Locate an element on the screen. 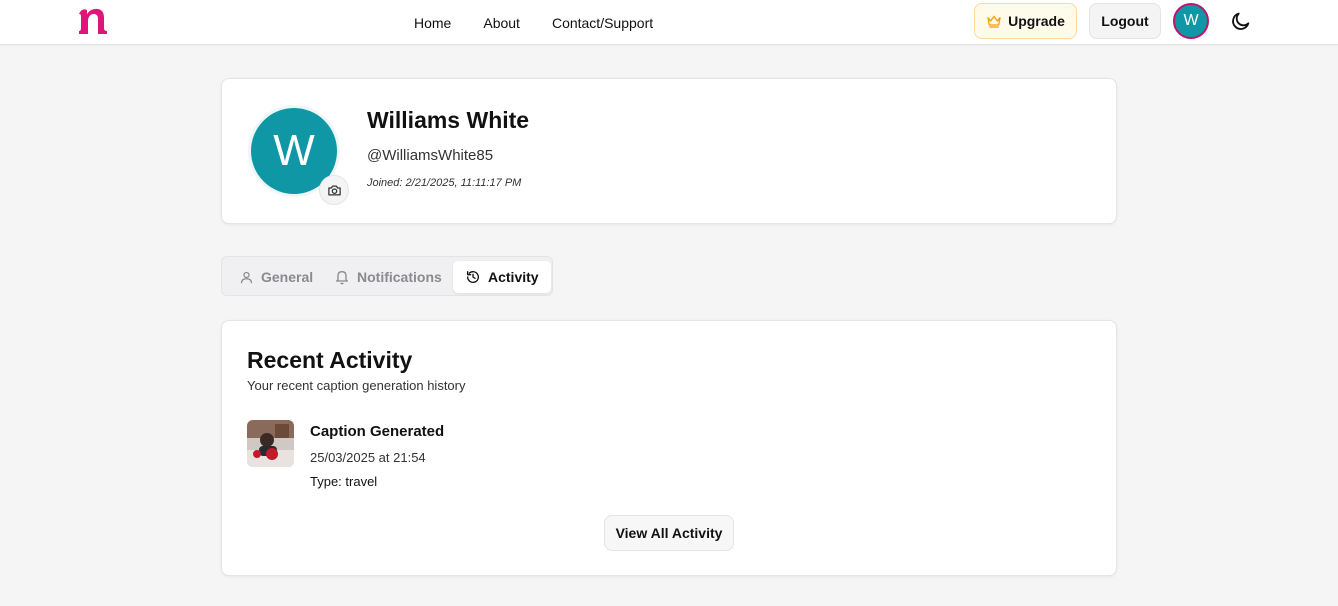 Image resolution: width=1338 pixels, height=606 pixels. history-icon is located at coordinates (473, 277).